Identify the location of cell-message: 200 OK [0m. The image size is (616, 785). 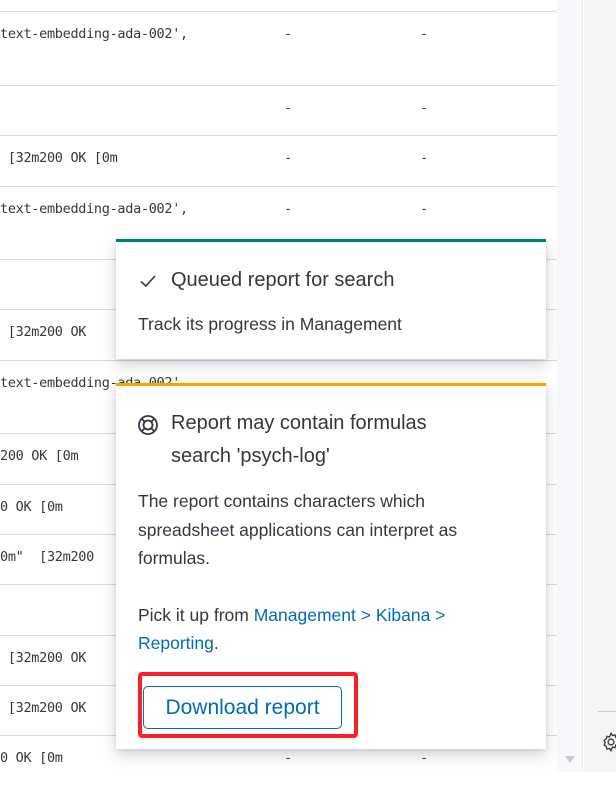
(39, 456).